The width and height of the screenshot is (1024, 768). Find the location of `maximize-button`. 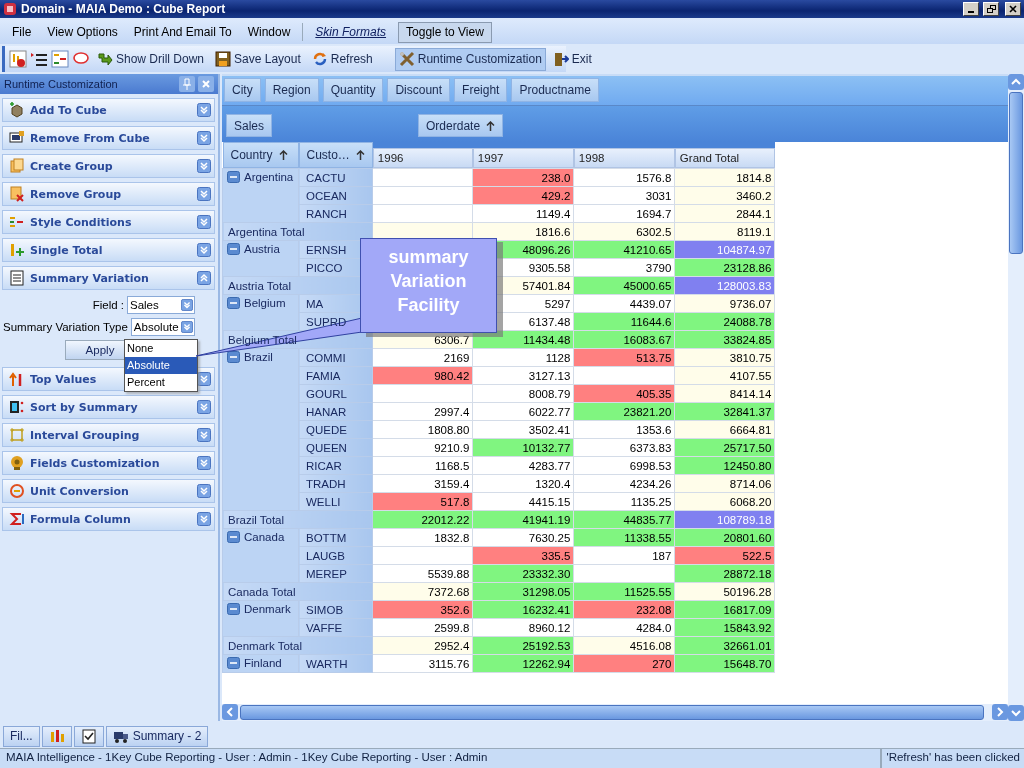

maximize-button is located at coordinates (991, 9).